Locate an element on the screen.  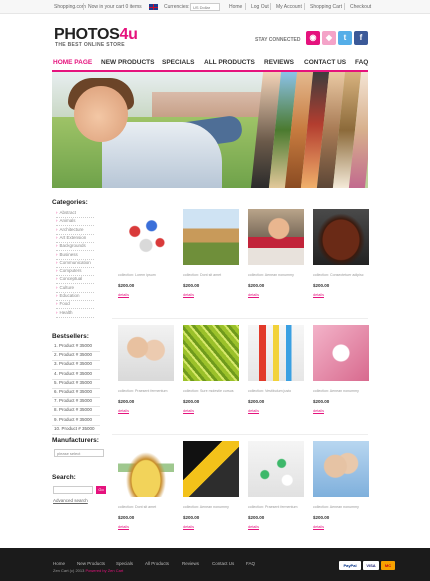
nav-reviews: REVIEWS is located at coordinates (279, 62).